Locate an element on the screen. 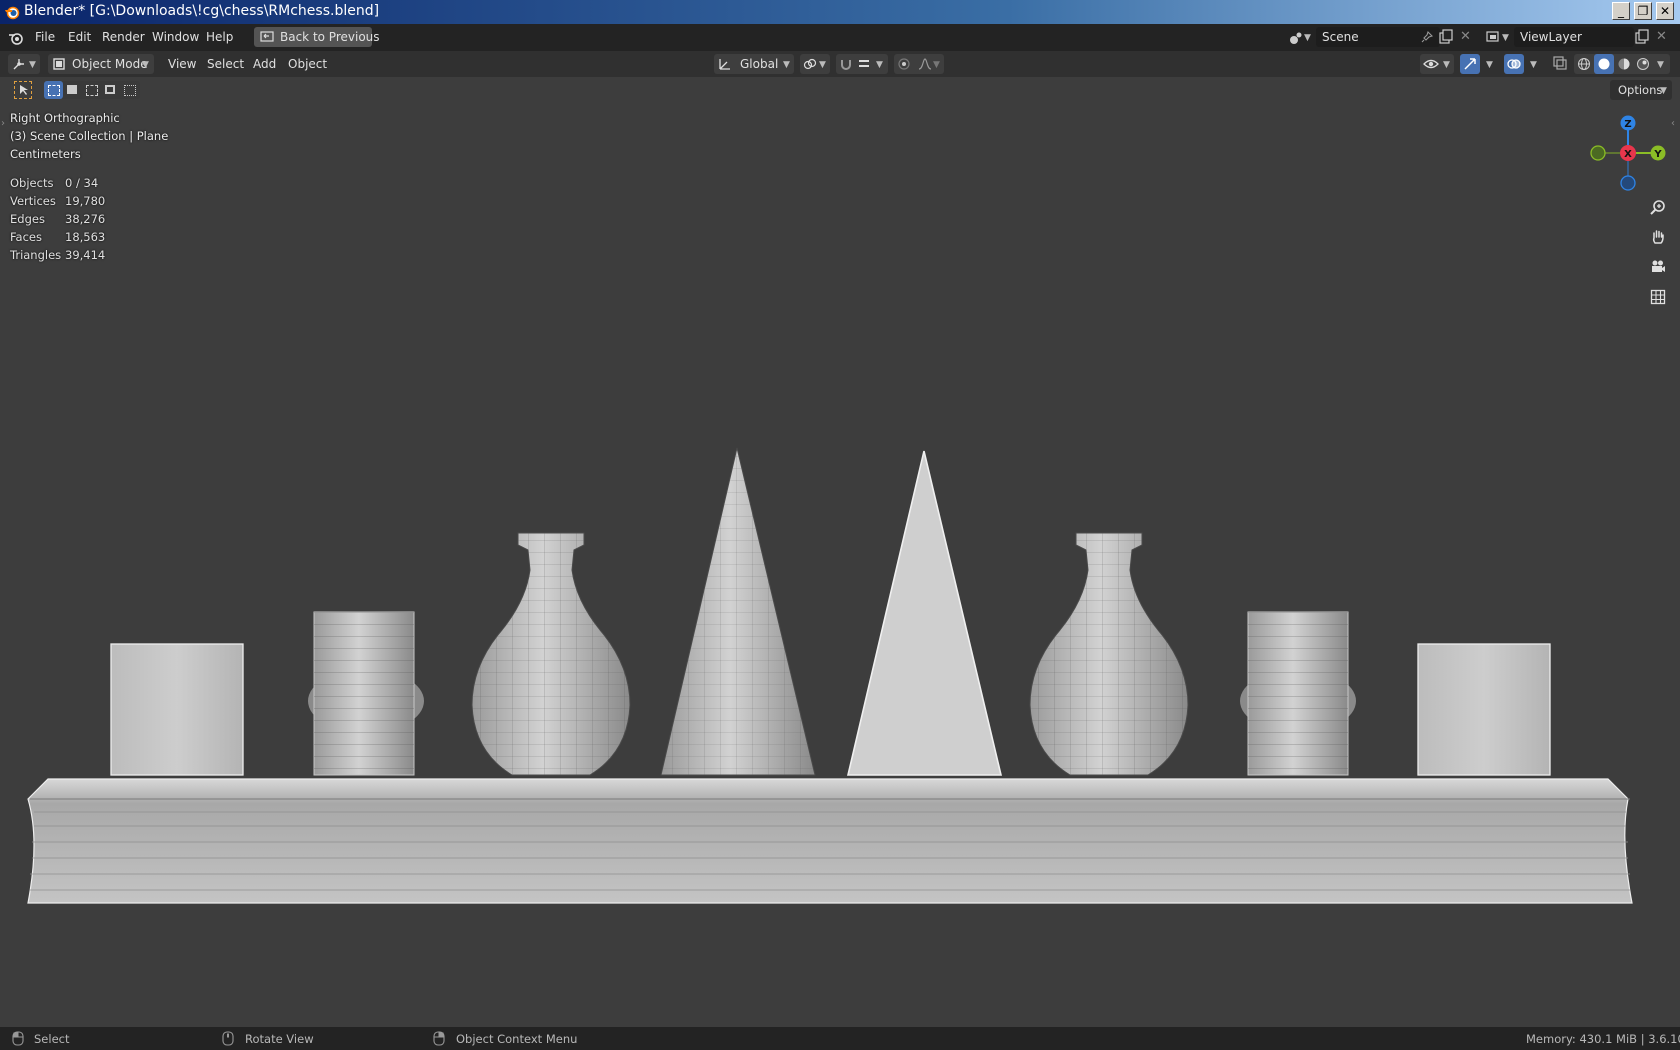 Image resolution: width=1680 pixels, height=1050 pixels. solid-shading-icon is located at coordinates (1604, 64).